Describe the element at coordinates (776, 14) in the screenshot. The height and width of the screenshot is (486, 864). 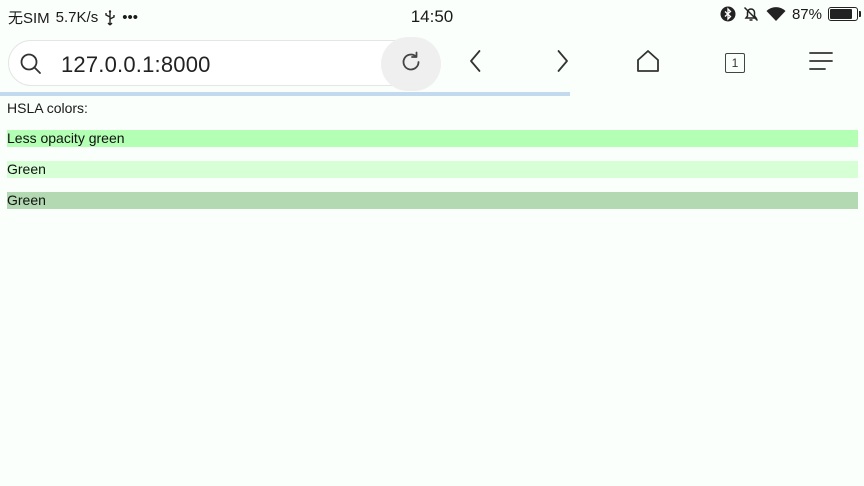
I see `wifi-icon` at that location.